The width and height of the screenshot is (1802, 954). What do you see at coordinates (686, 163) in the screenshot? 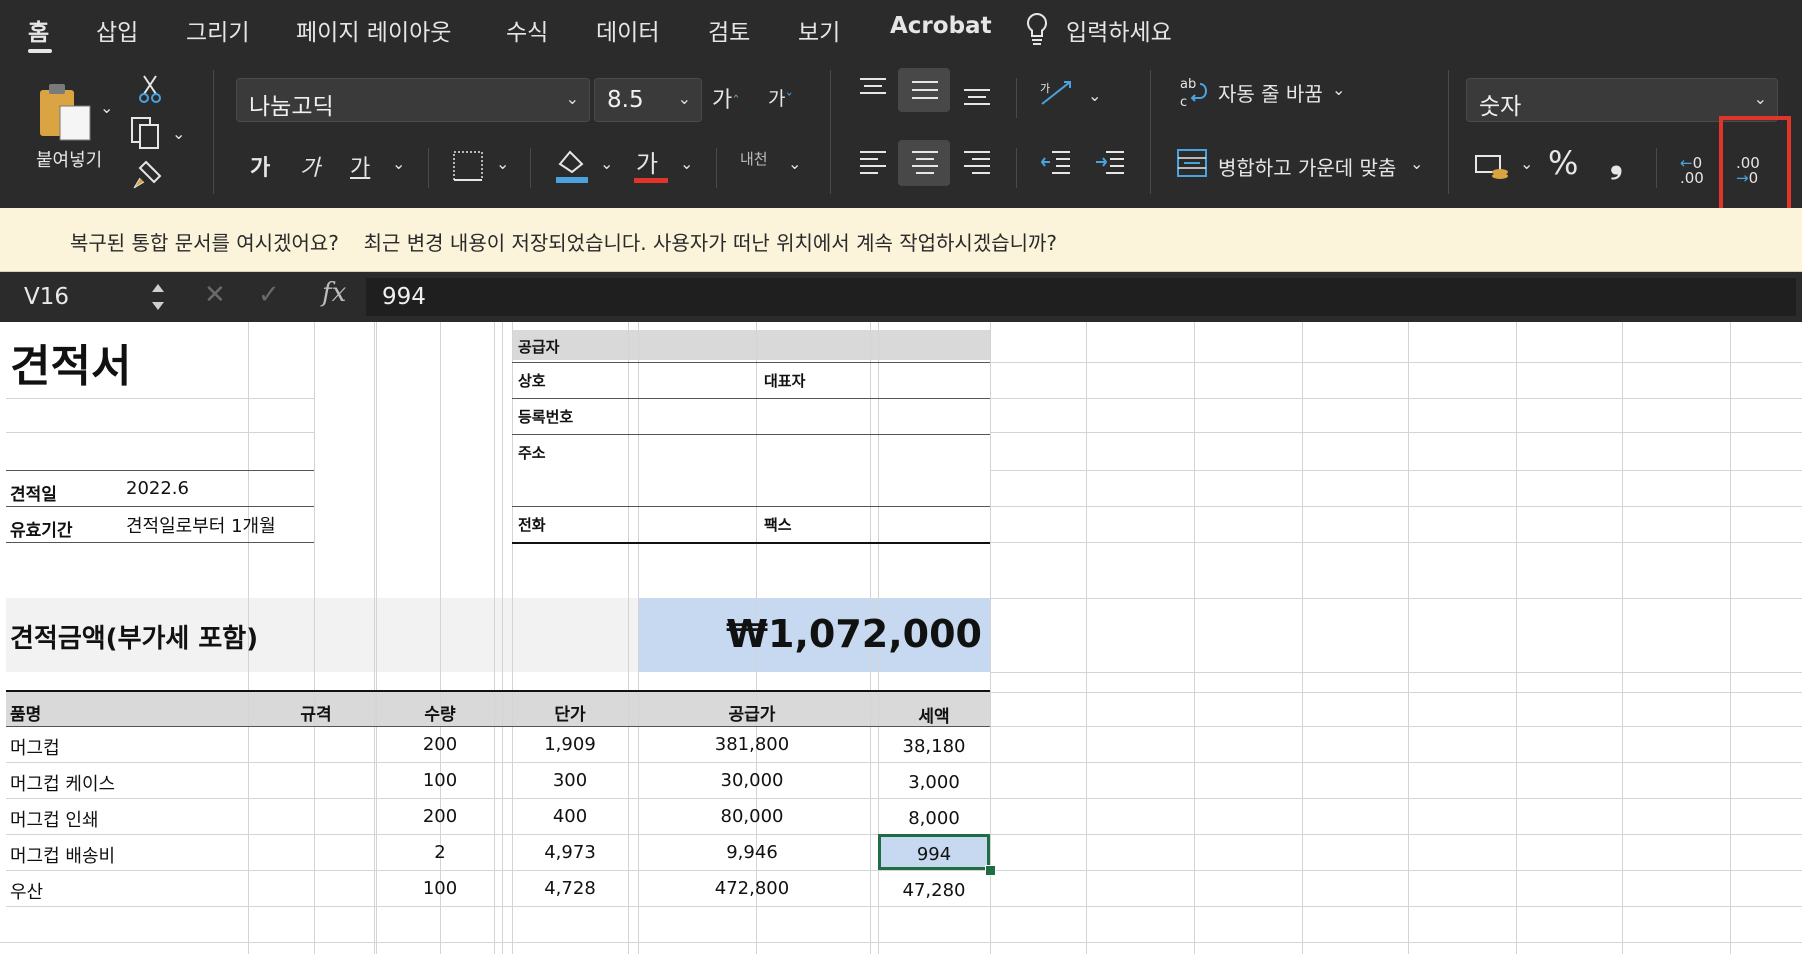
I see `font-color-dropdown-icon: ⌄` at bounding box center [686, 163].